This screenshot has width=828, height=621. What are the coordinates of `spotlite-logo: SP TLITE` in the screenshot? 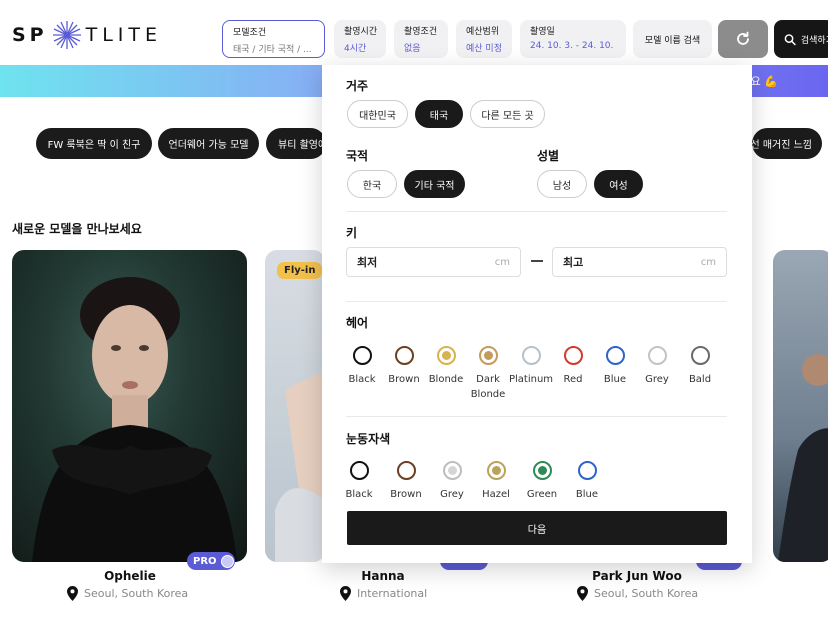 It's located at (87, 35).